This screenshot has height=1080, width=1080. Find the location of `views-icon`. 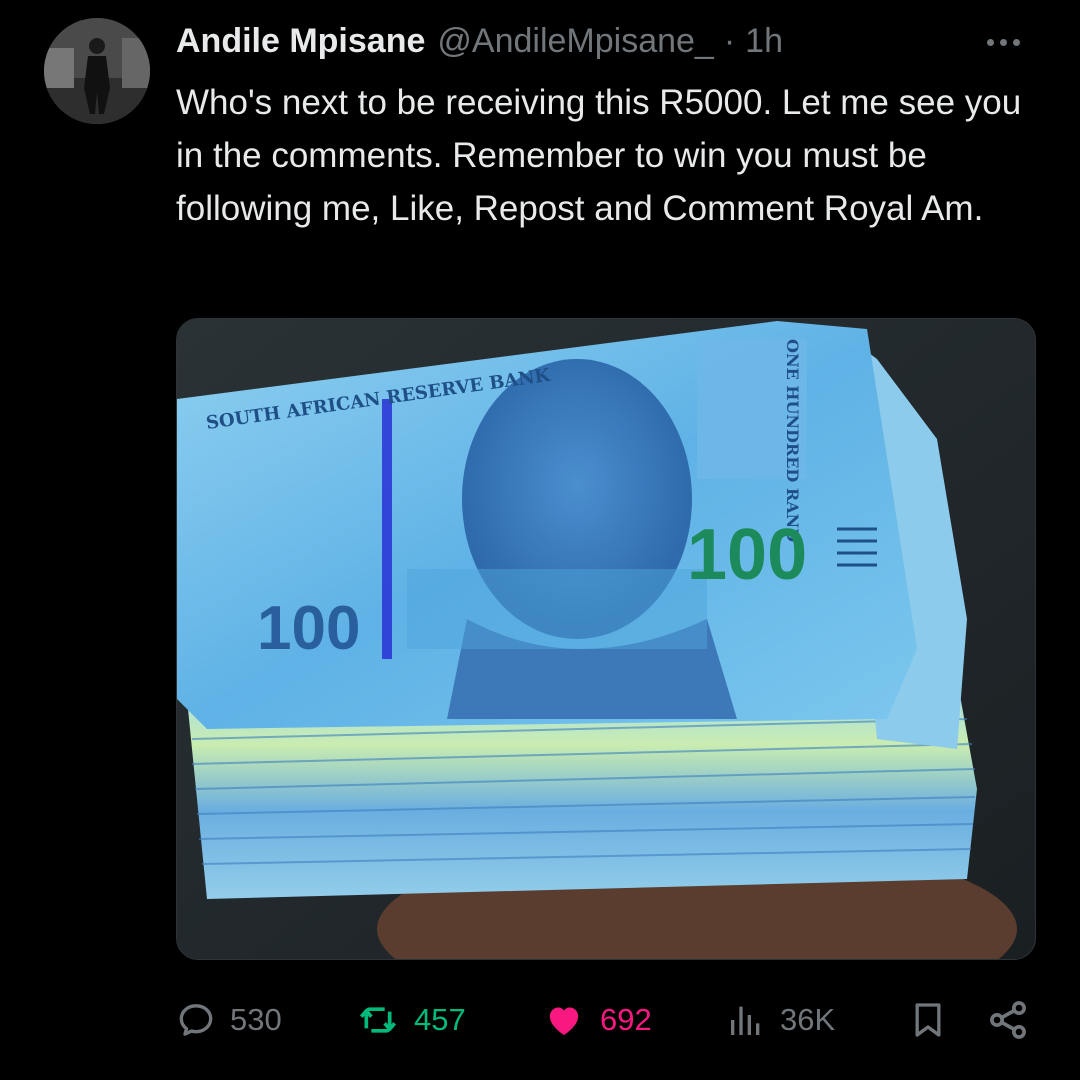

views-icon is located at coordinates (745, 1020).